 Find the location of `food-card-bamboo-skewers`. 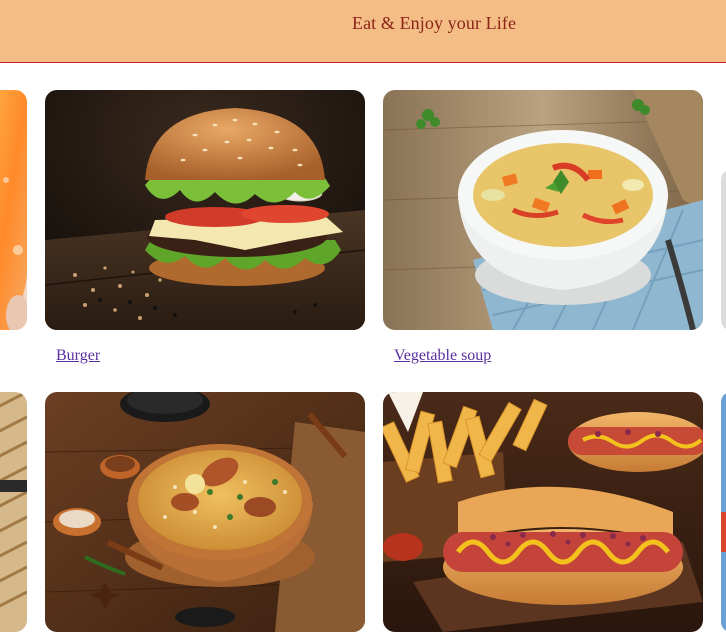

food-card-bamboo-skewers is located at coordinates (13, 512).